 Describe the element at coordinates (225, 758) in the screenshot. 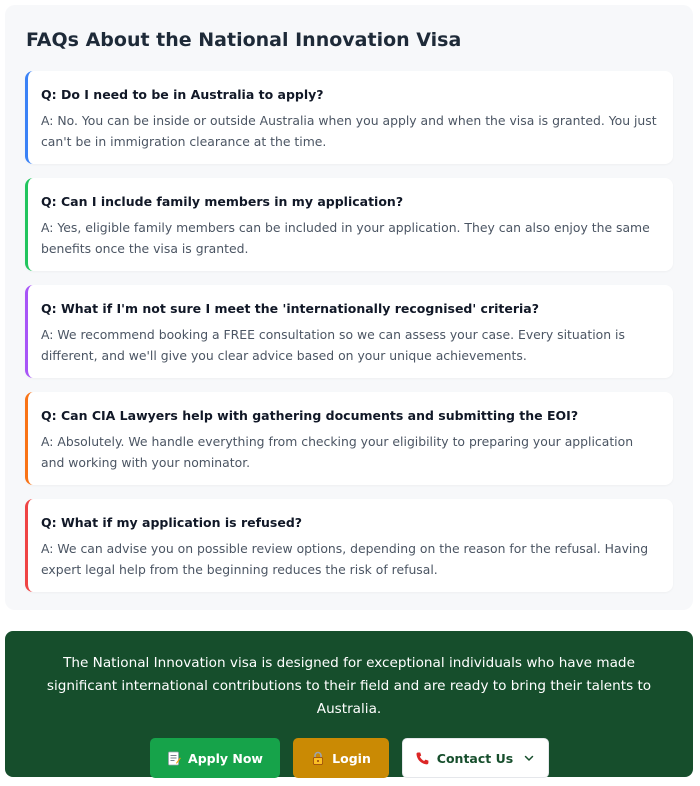

I see `apply-now-label: Apply Now` at that location.